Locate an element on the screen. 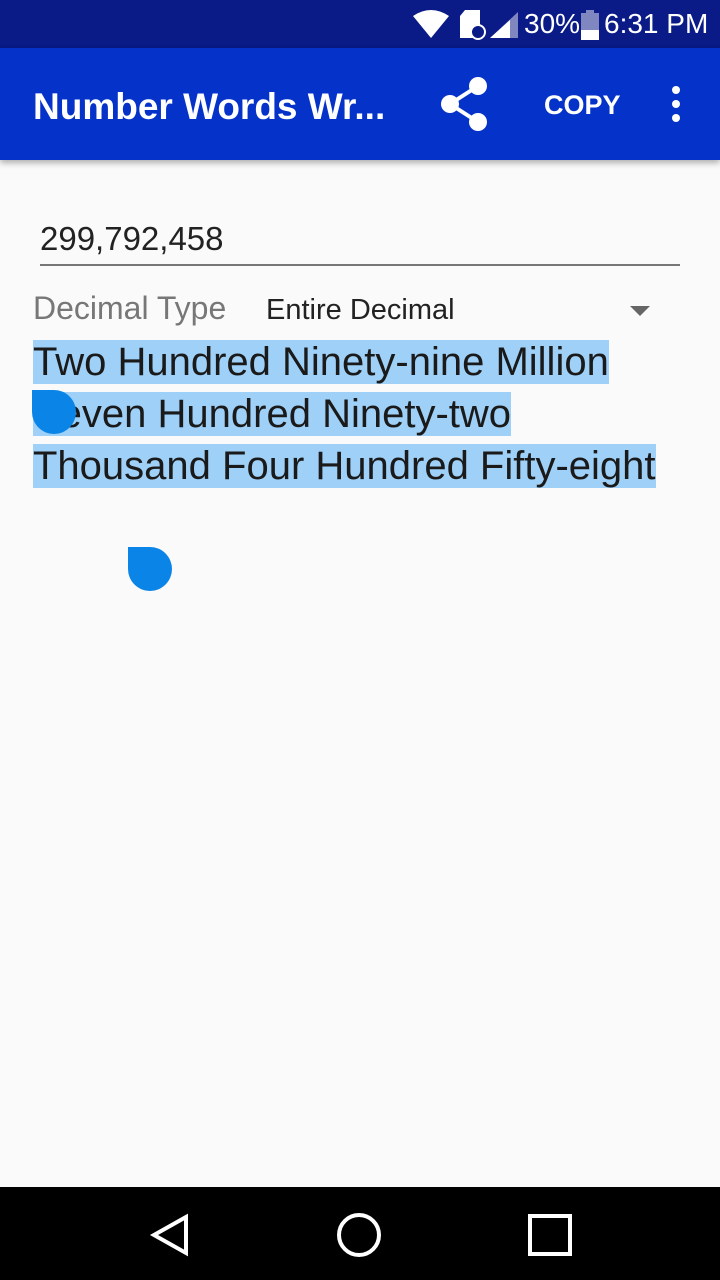  decimal-type-select: Entire Decimal is located at coordinates (360, 310).